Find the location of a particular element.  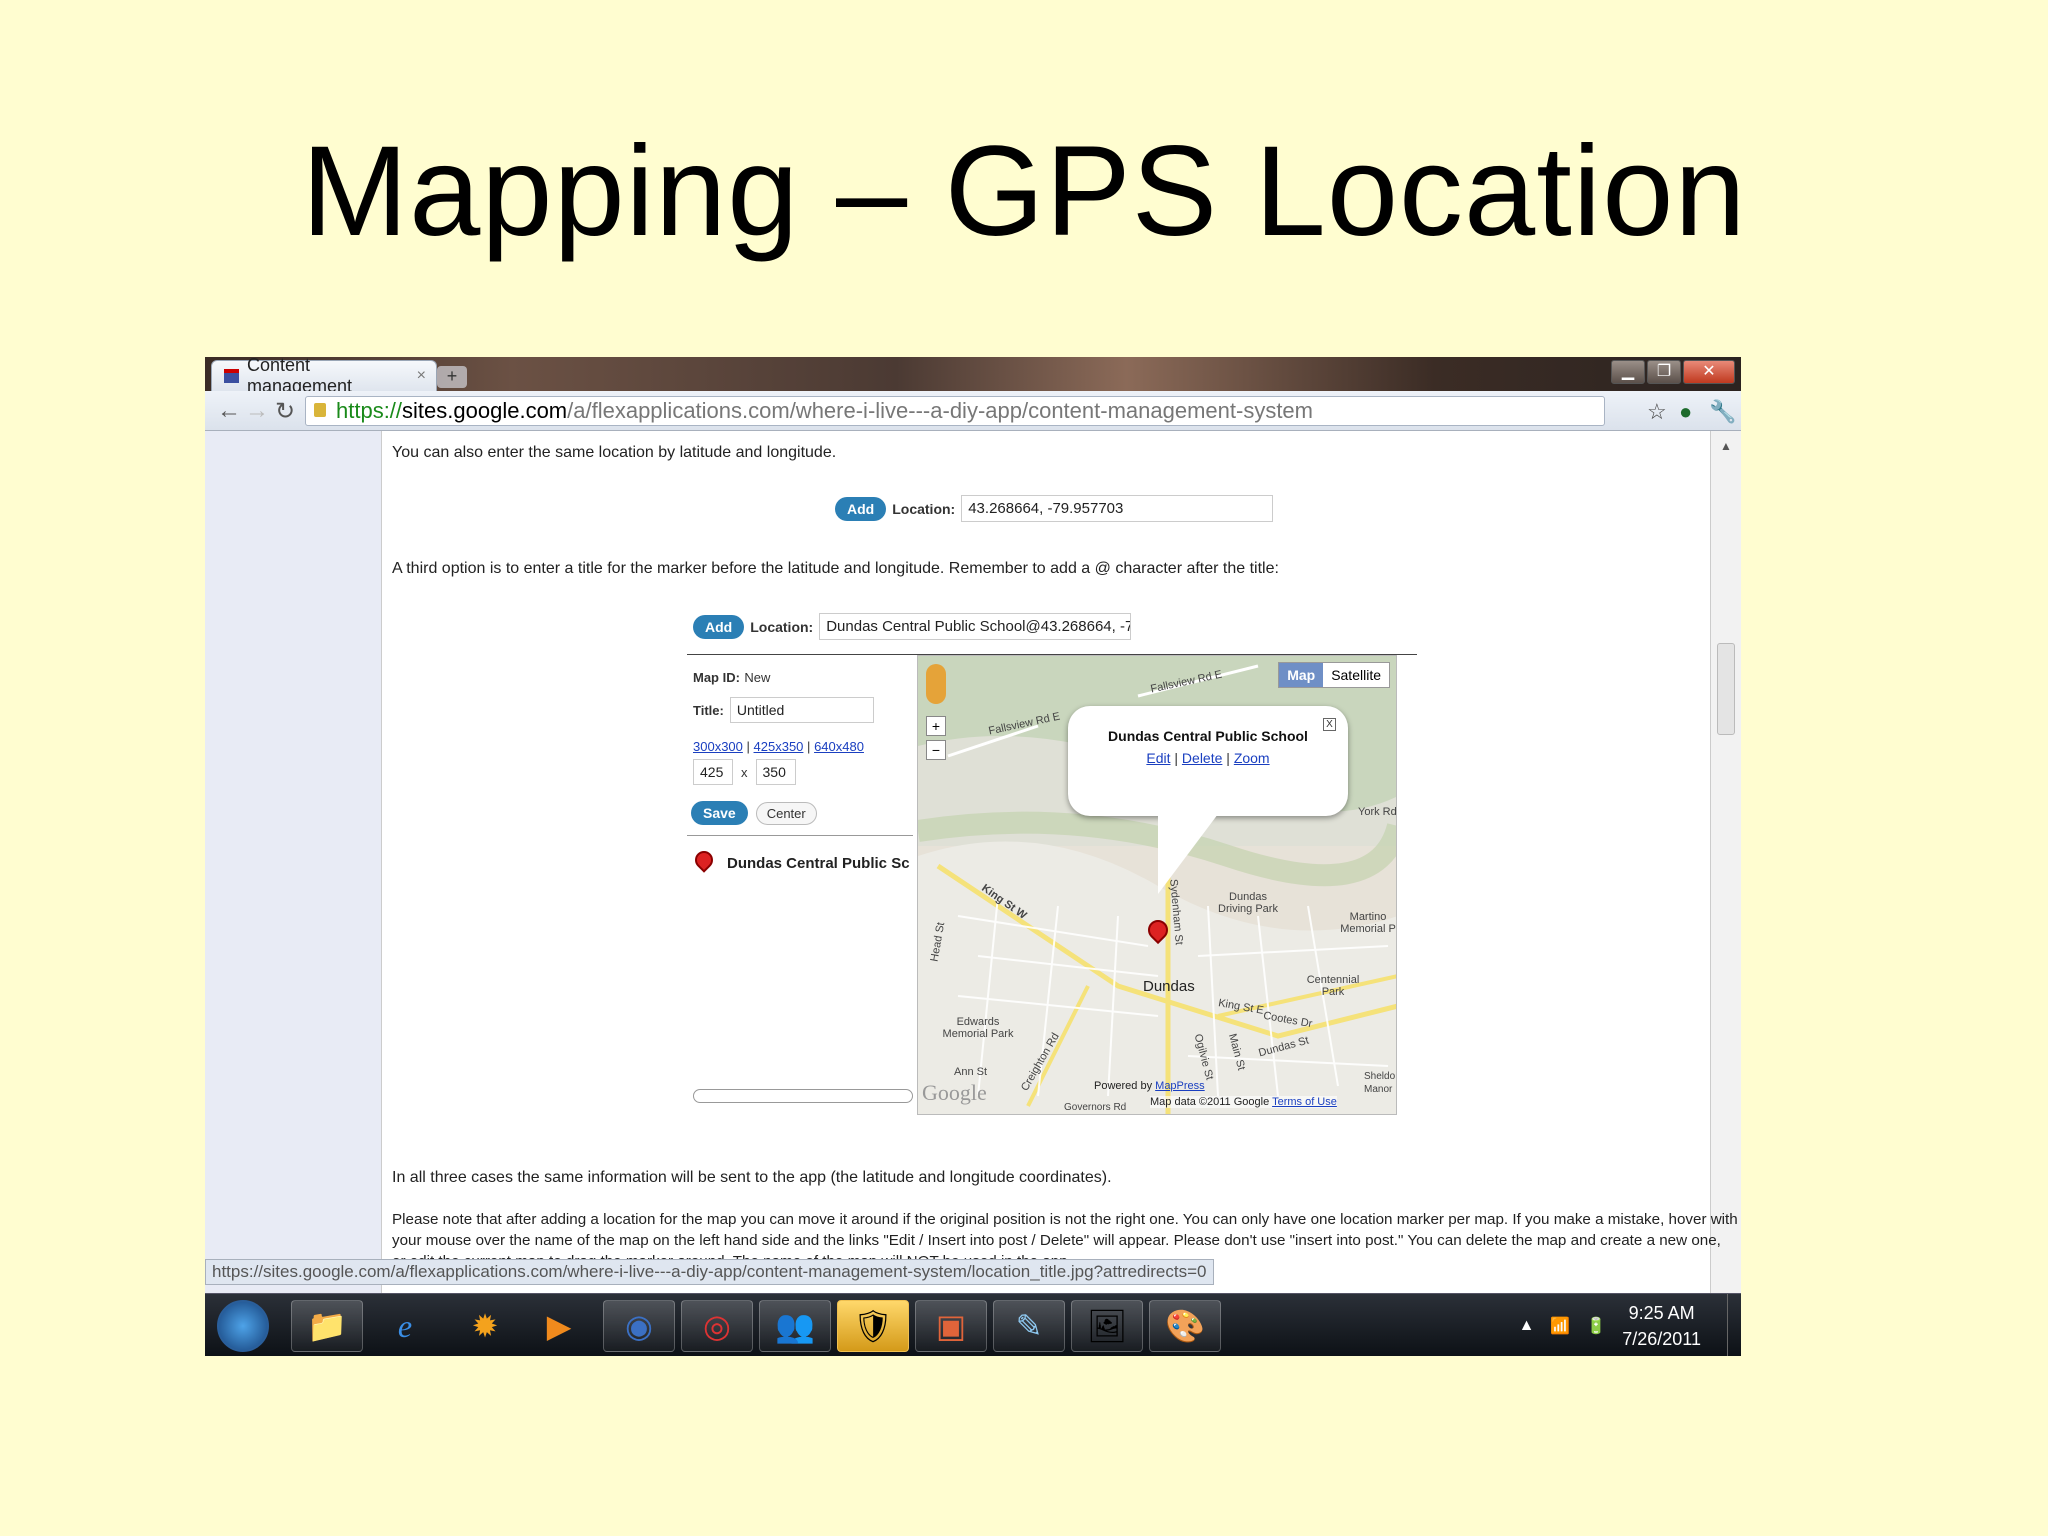

show-hidden-icons-icon: ▲ is located at coordinates (1527, 1326).